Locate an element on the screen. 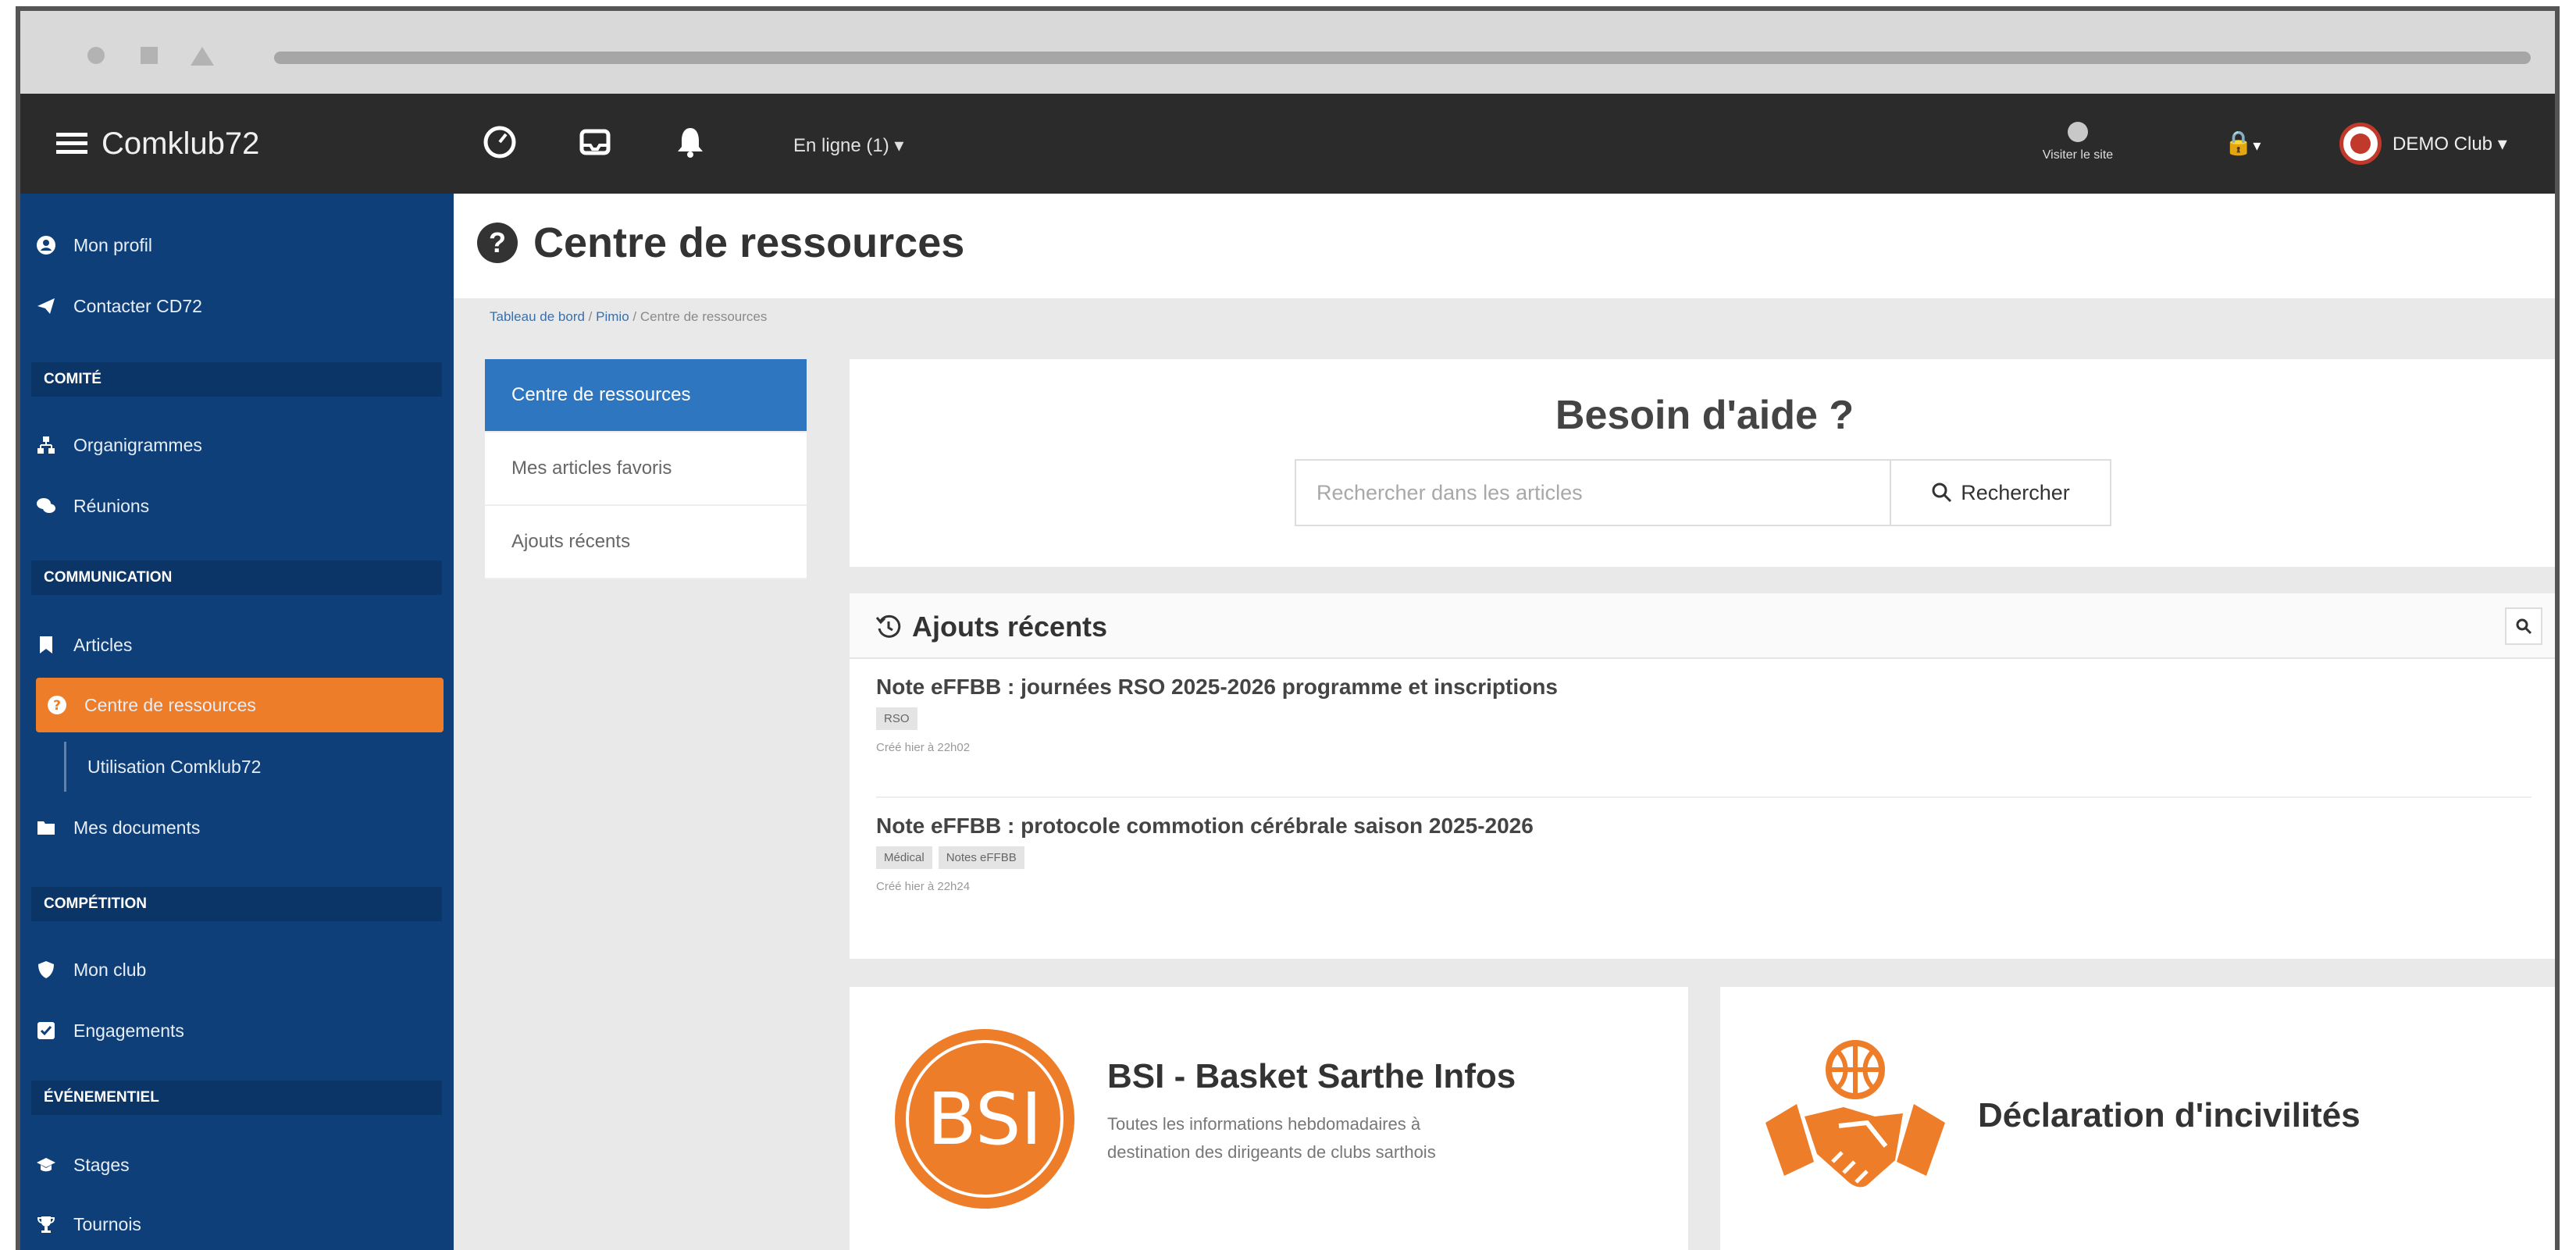 This screenshot has height=1250, width=2576. bsi-desc-line: Toutes les informations hebdomadaires à is located at coordinates (1264, 1124).